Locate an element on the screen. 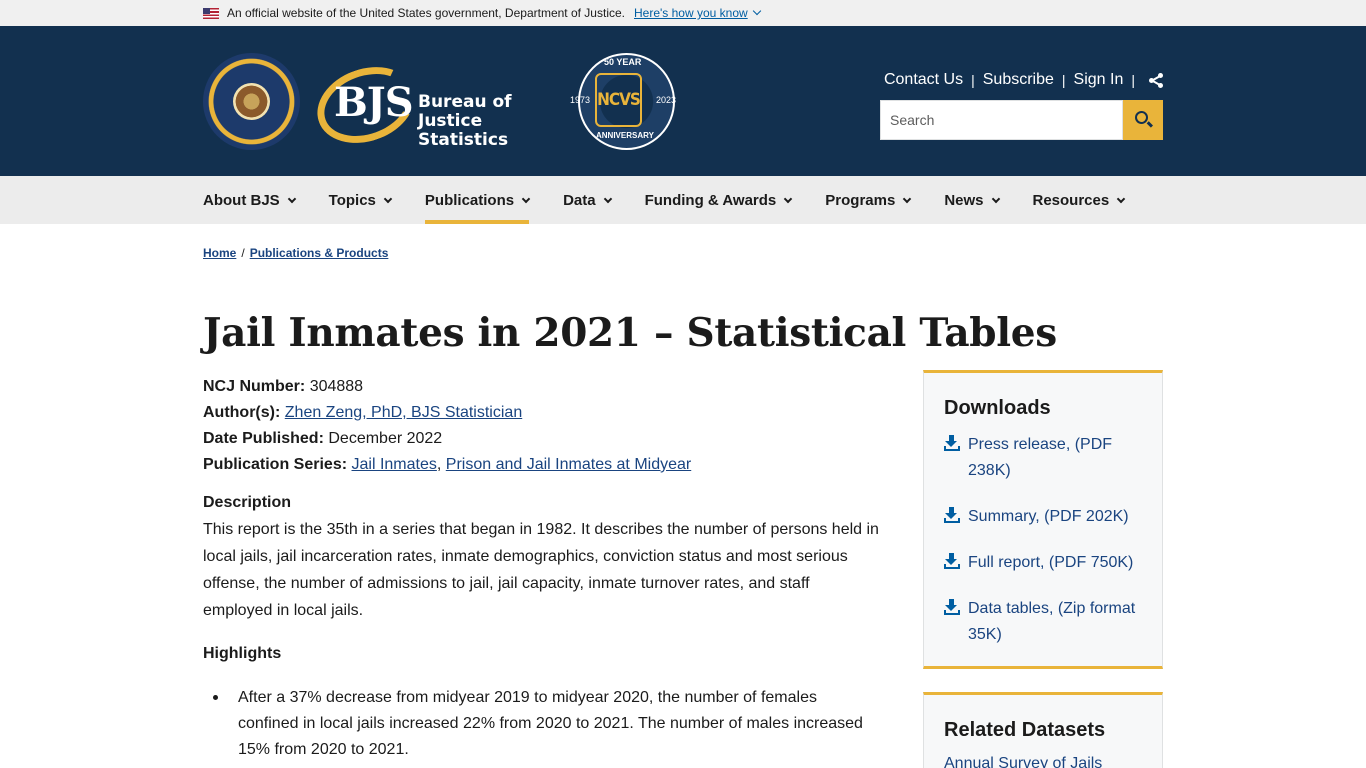  breadcrumb: Home / Publications & Products is located at coordinates (295, 253).